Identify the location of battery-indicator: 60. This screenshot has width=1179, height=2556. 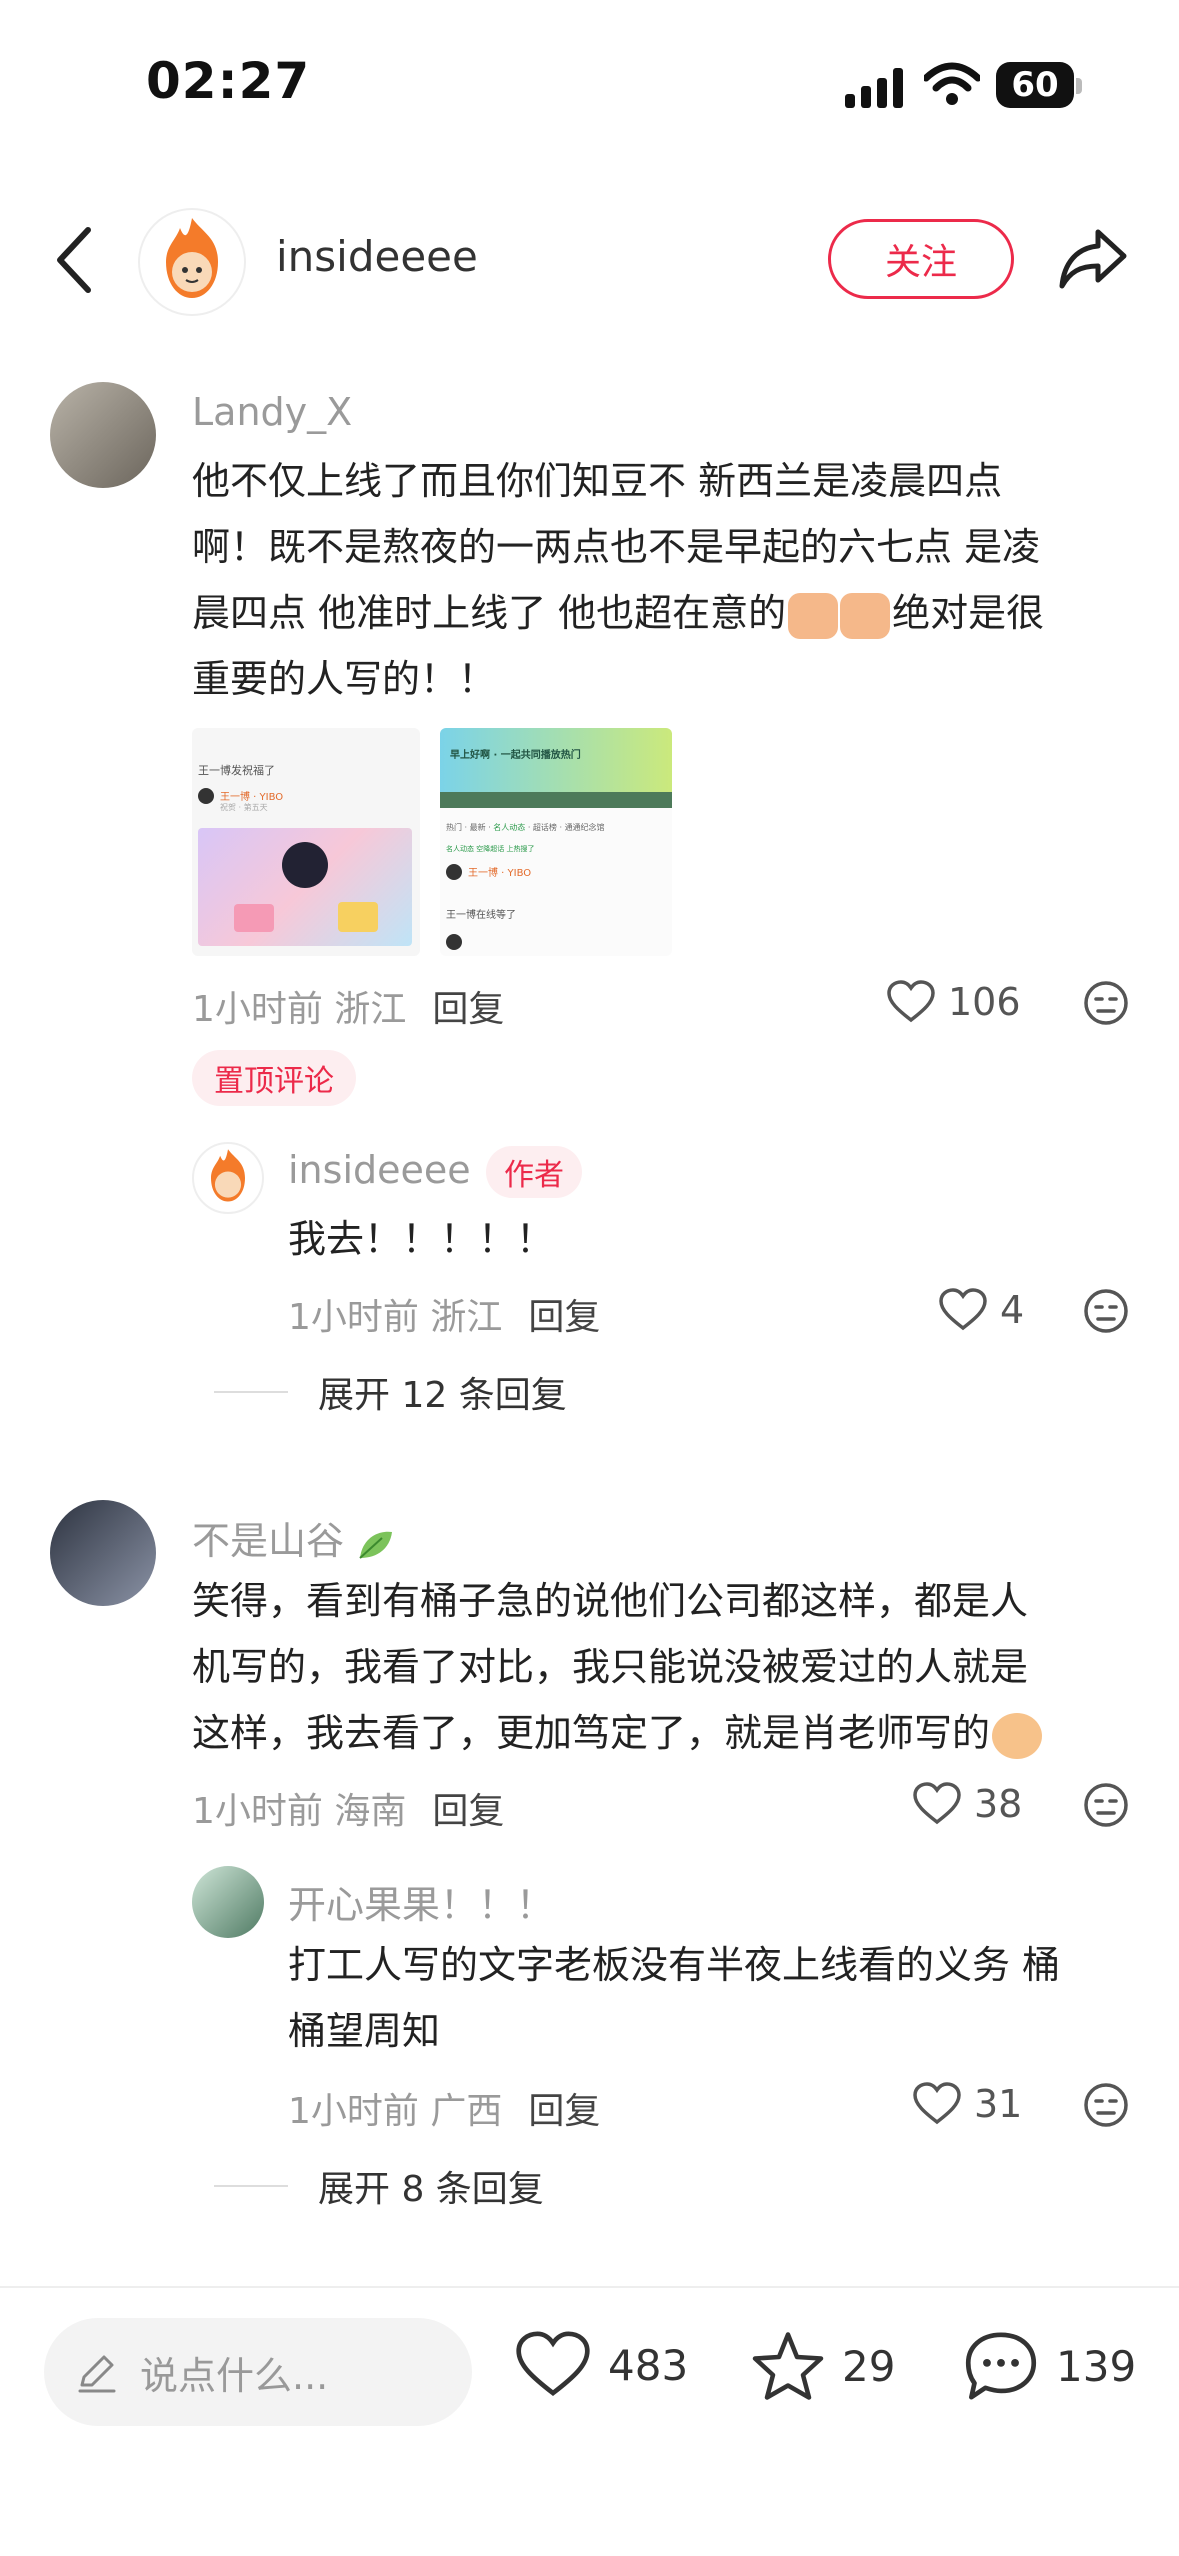
(1035, 85).